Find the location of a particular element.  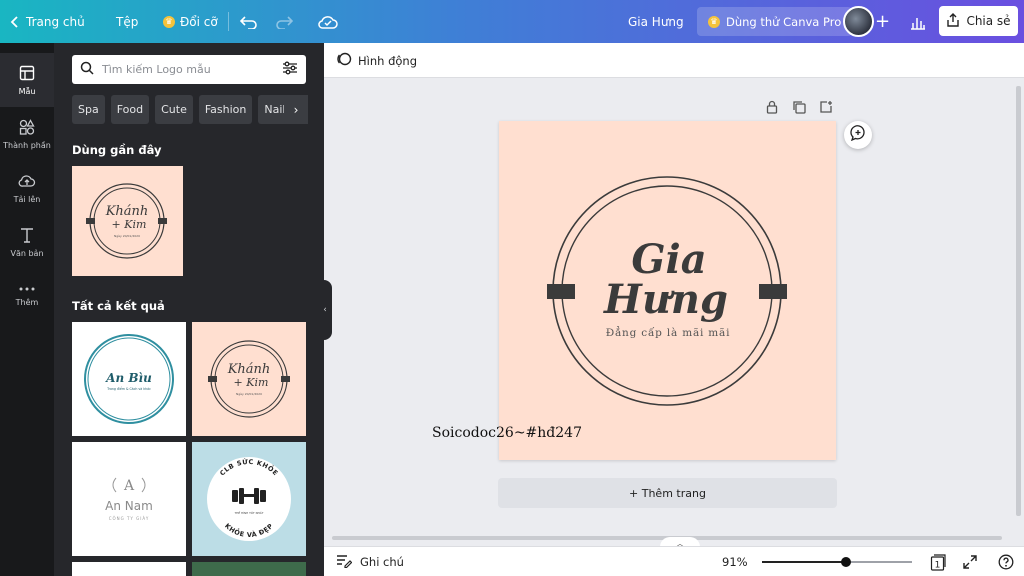

redo-icon is located at coordinates (284, 22).